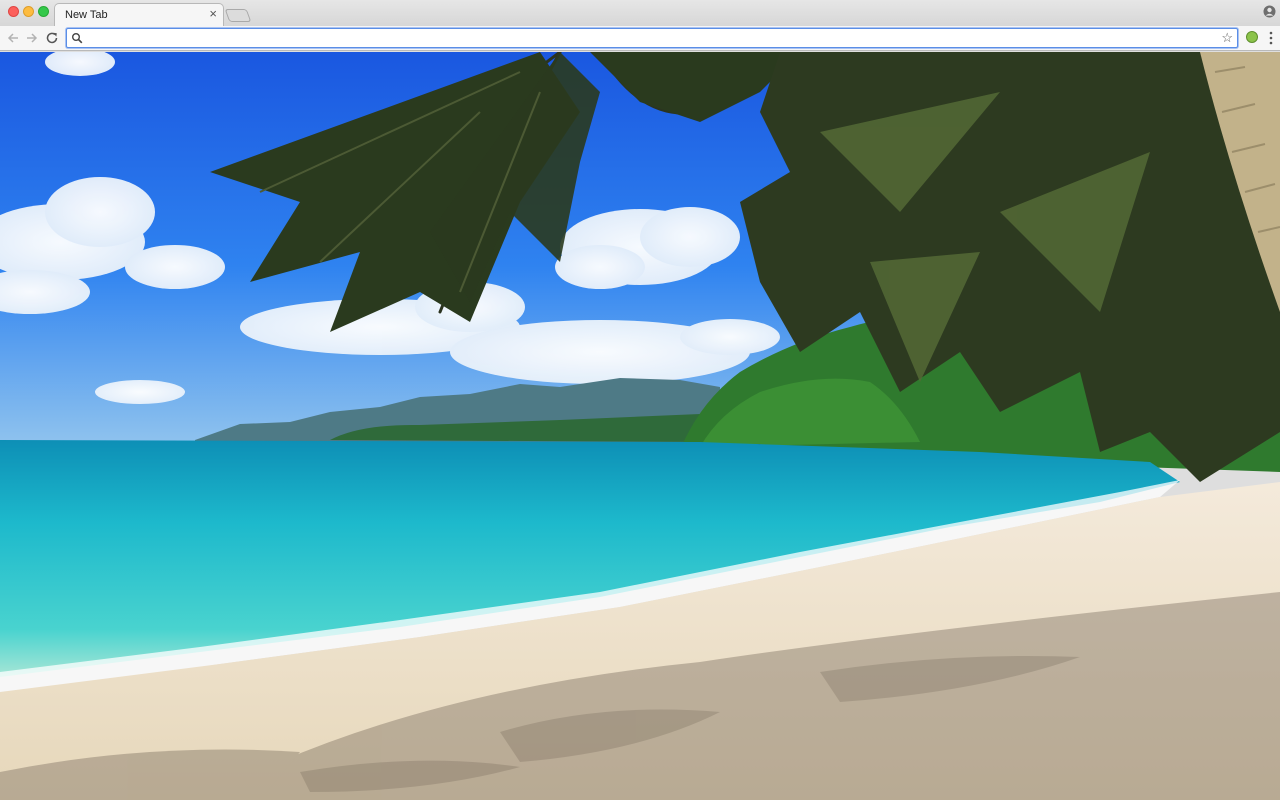 The width and height of the screenshot is (1280, 800). I want to click on window-maximize-button, so click(43, 11).